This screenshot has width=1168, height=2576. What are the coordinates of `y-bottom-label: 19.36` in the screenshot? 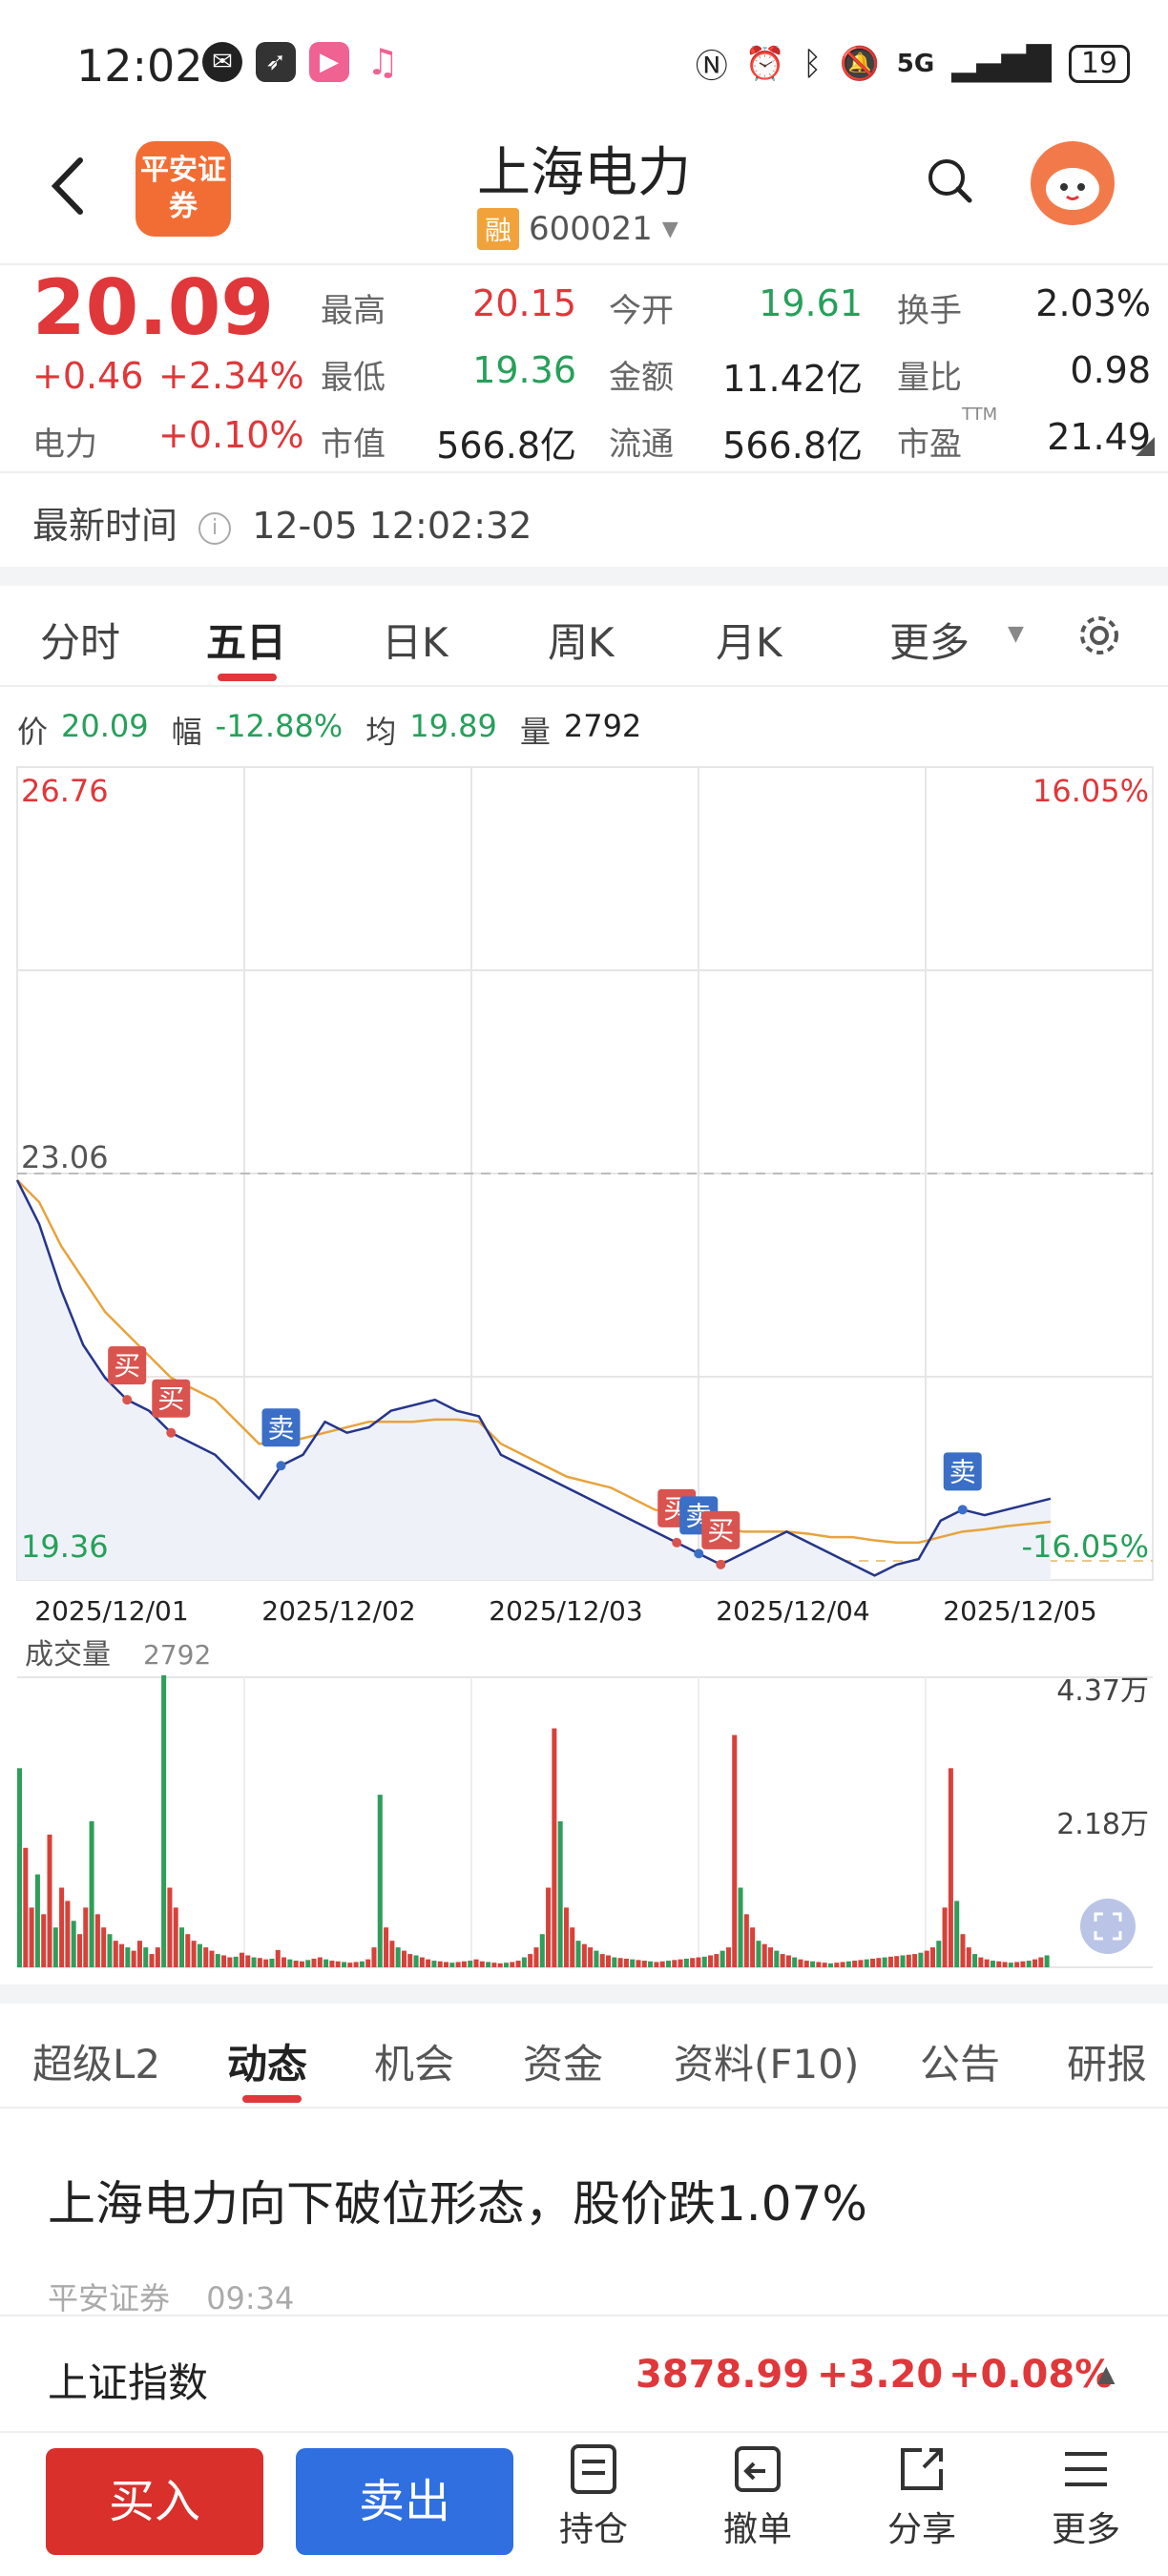 It's located at (65, 1546).